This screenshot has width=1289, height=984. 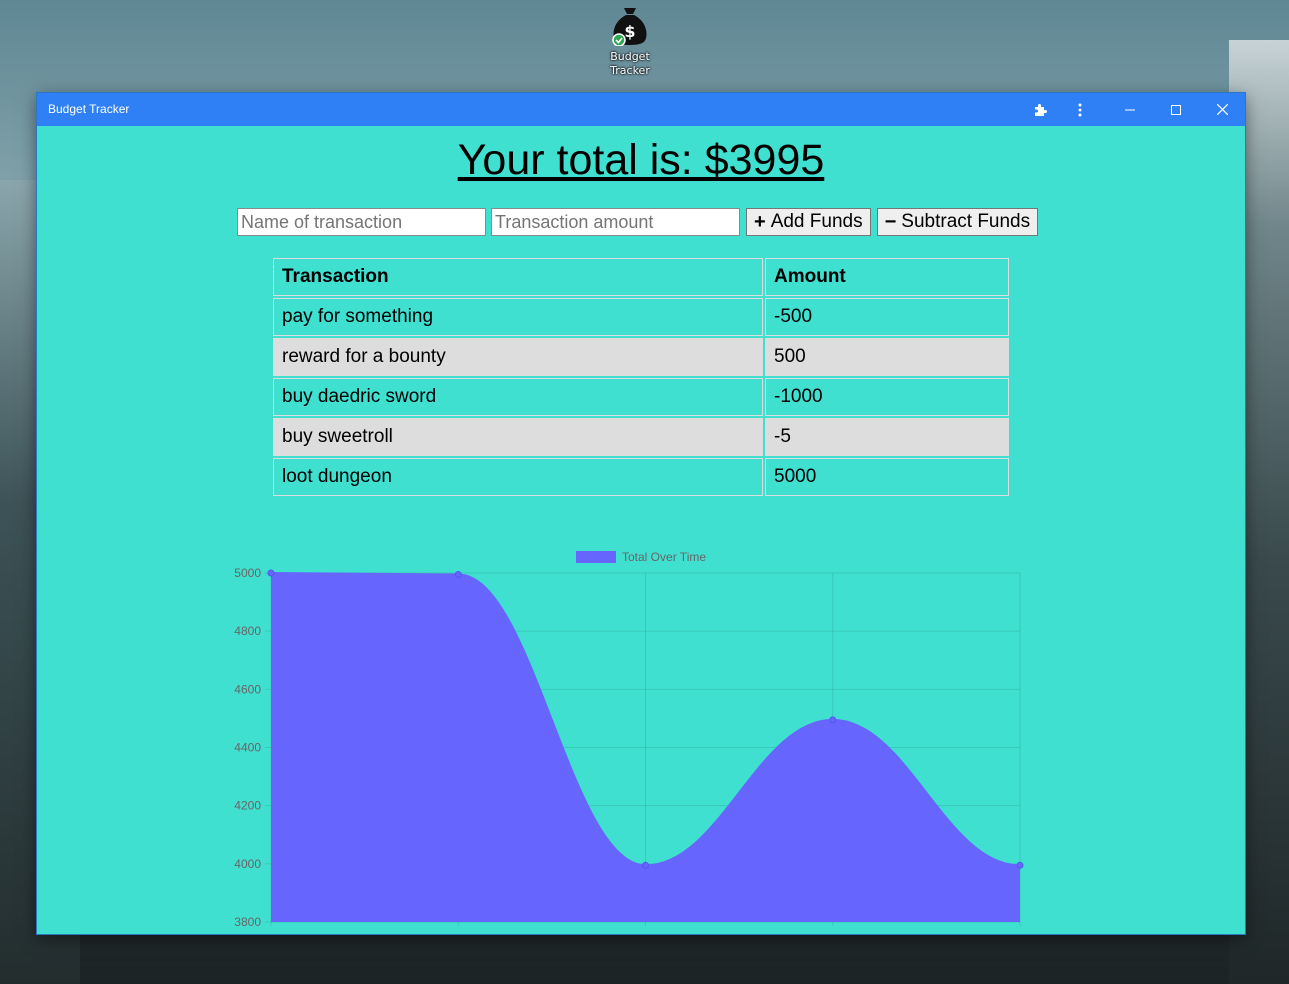 I want to click on y-tick-label: 4000, so click(x=247, y=864).